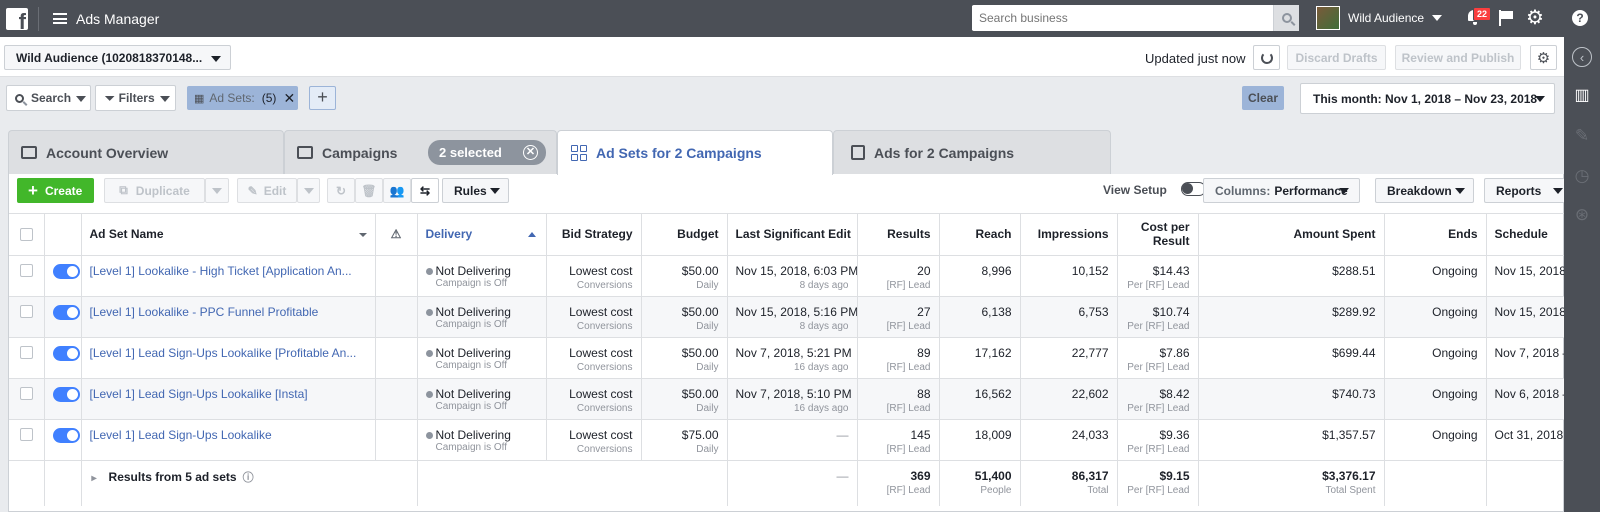 The width and height of the screenshot is (1600, 512). Describe the element at coordinates (1427, 98) in the screenshot. I see `date-range-picker: This month: Nov 1, 2018 – Nov 23, 2018` at that location.